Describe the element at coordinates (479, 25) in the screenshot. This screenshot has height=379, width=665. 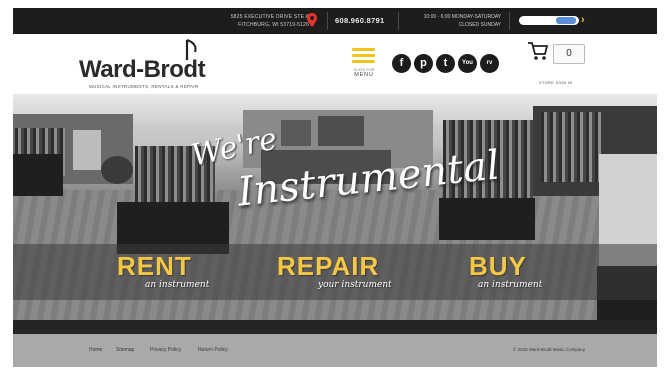
I see `hours-line-2: CLOSED SUNDAY` at that location.